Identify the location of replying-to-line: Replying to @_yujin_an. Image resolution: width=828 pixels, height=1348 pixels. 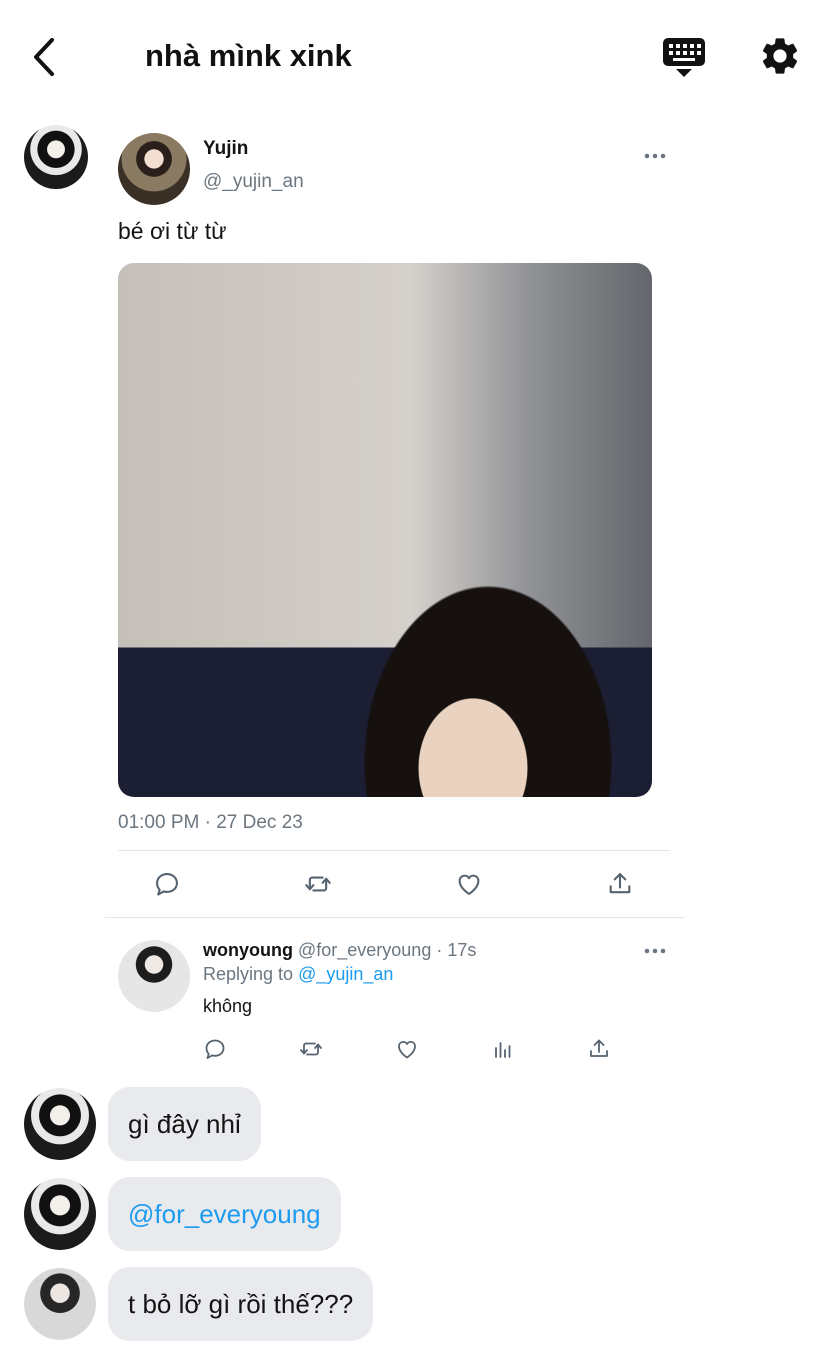
(298, 974).